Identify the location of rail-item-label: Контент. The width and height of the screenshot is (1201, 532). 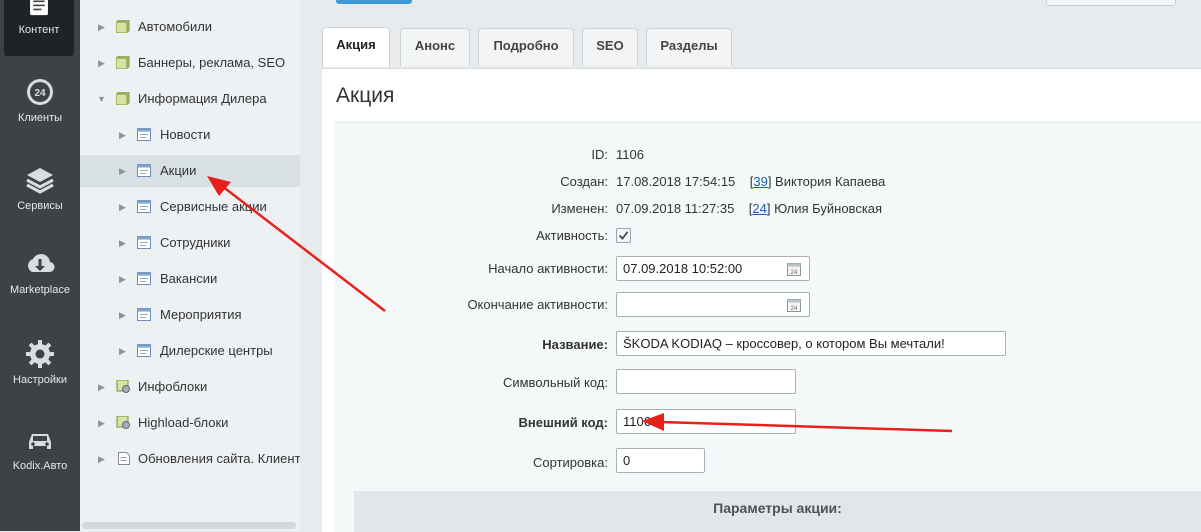
(39, 30).